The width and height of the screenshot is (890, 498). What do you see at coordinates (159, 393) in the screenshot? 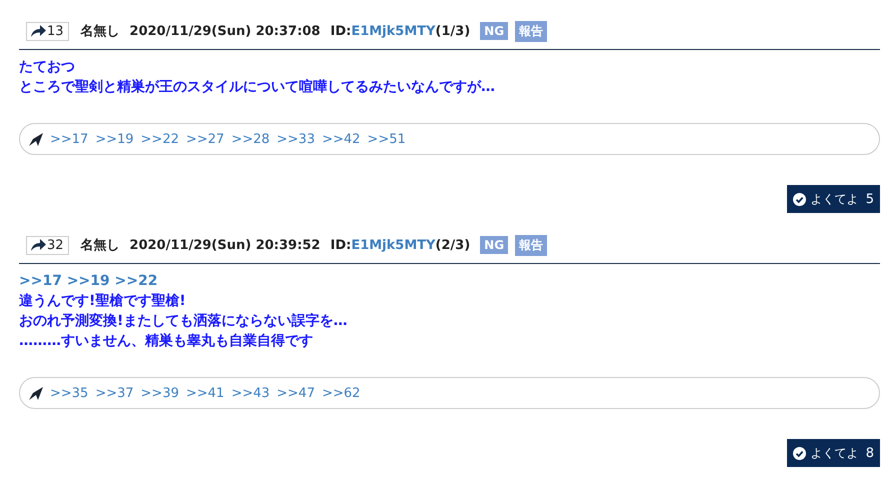
I see `reply-link: >>39` at bounding box center [159, 393].